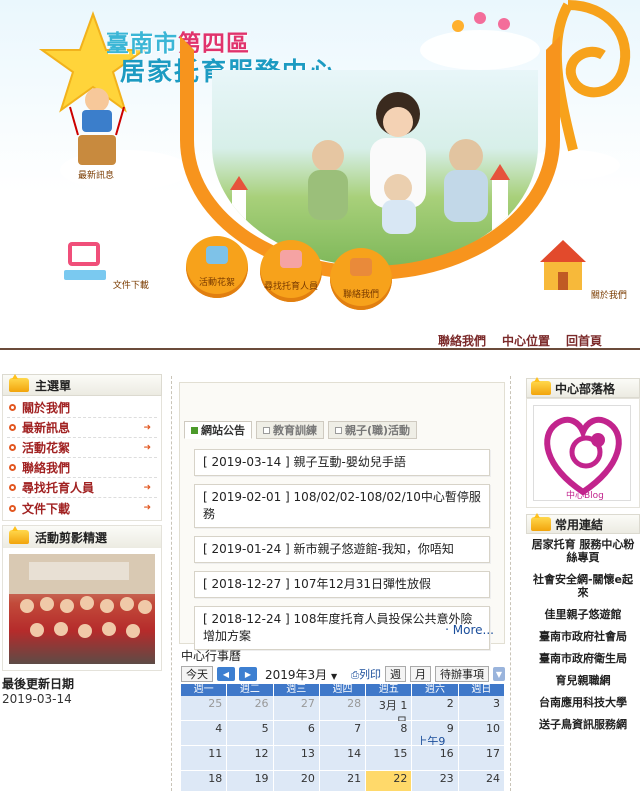 This screenshot has width=640, height=791. Describe the element at coordinates (82, 468) in the screenshot. I see `menu-item-contact: 聯絡我們` at that location.